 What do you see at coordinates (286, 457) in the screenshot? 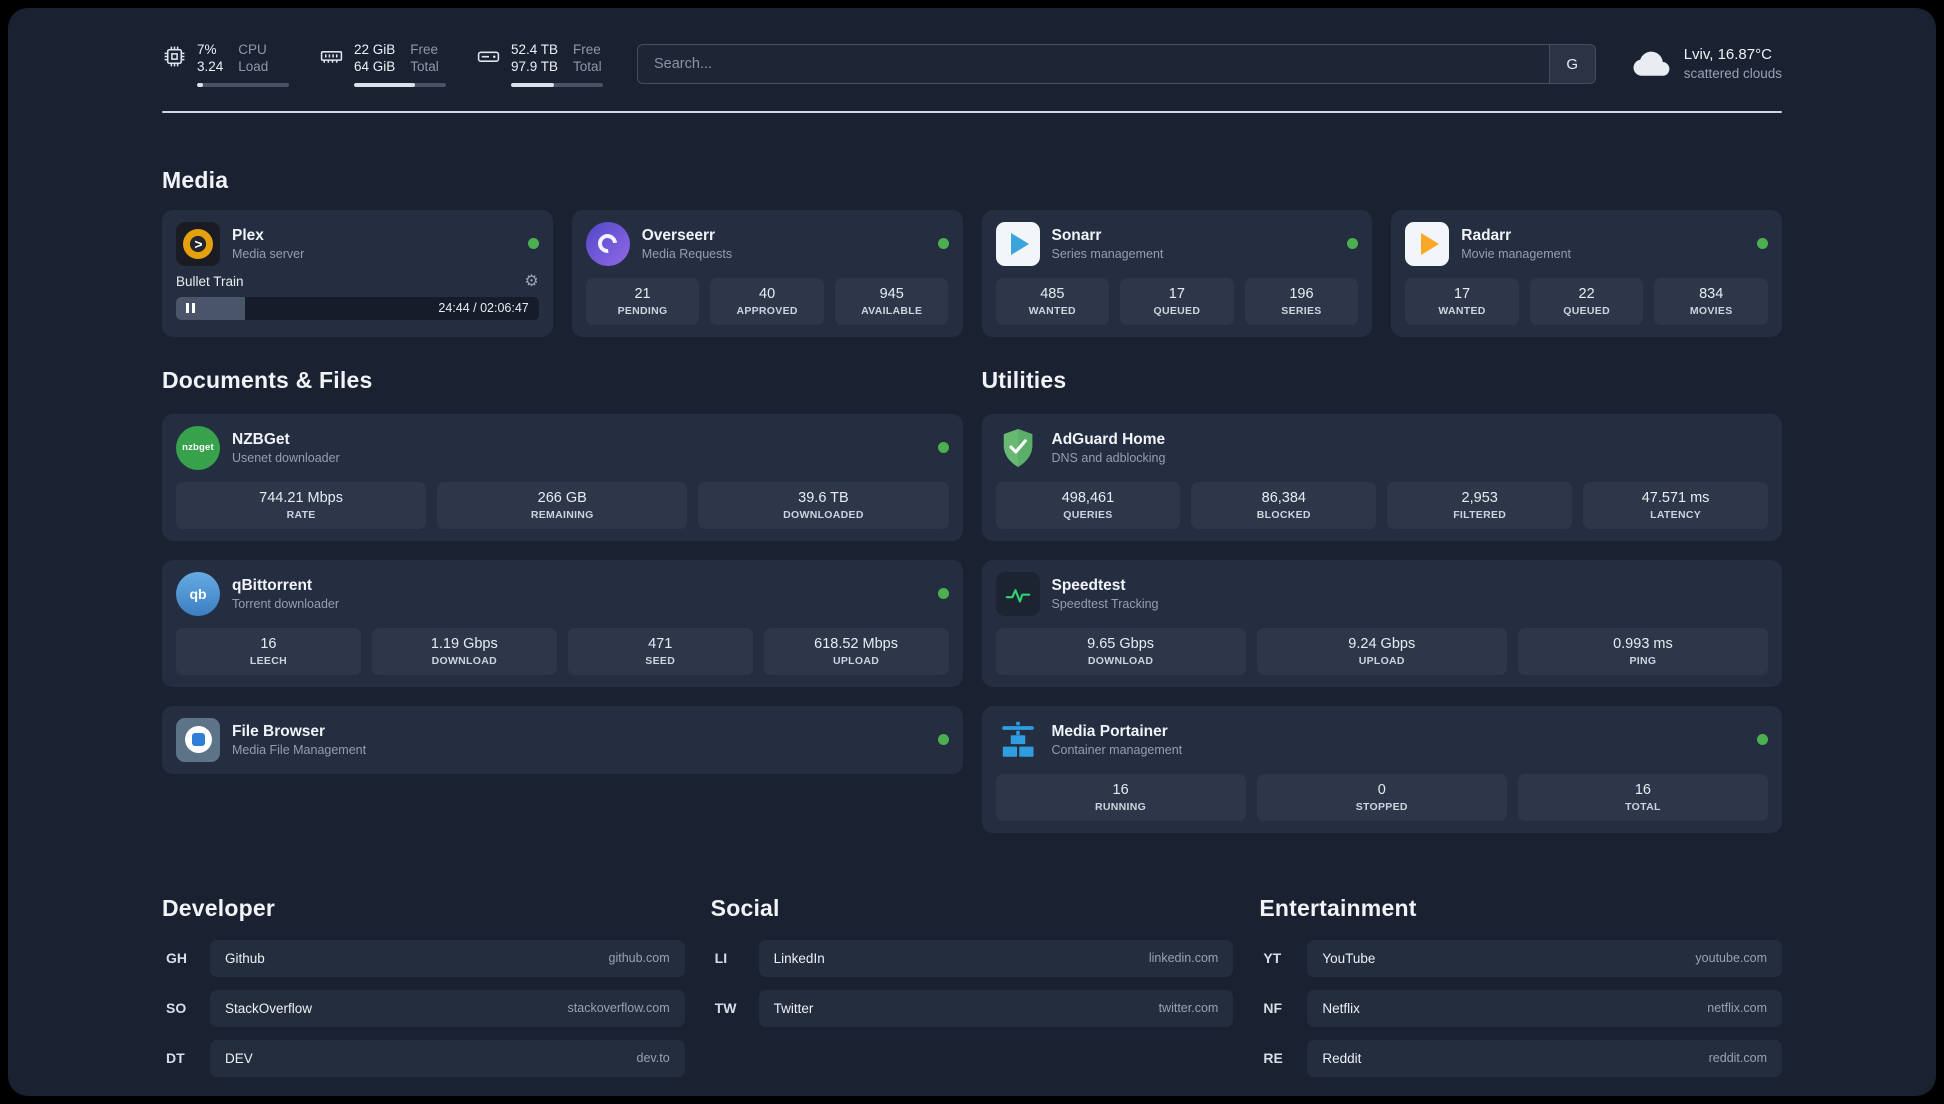
I see `app-subtitle: Usenet downloader` at bounding box center [286, 457].